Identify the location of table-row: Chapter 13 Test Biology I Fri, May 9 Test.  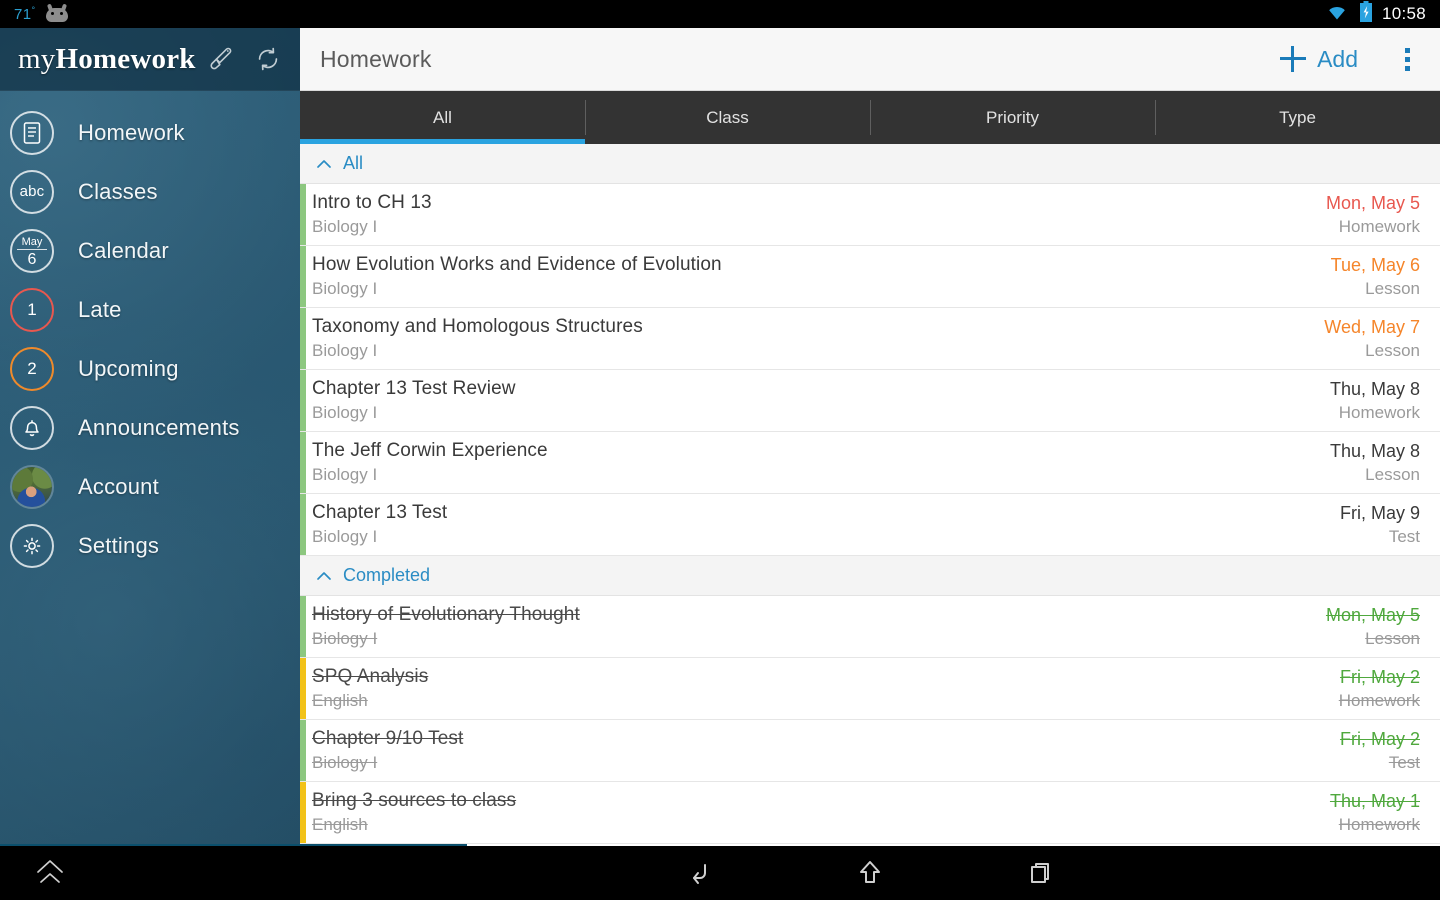
(870, 525).